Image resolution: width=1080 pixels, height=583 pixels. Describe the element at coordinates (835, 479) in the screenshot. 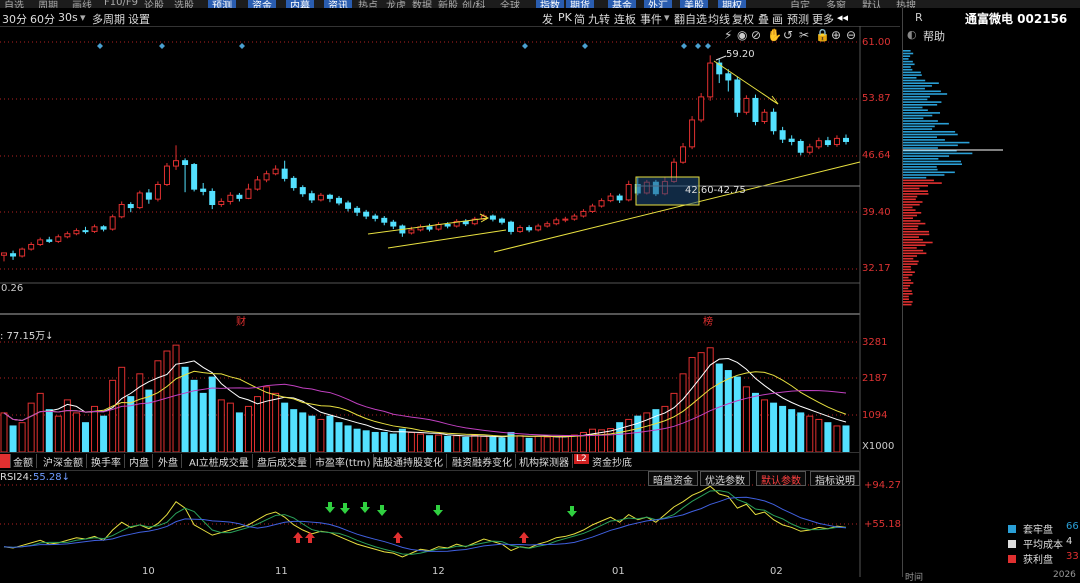

I see `tab-indicator-help: 指标说明` at that location.